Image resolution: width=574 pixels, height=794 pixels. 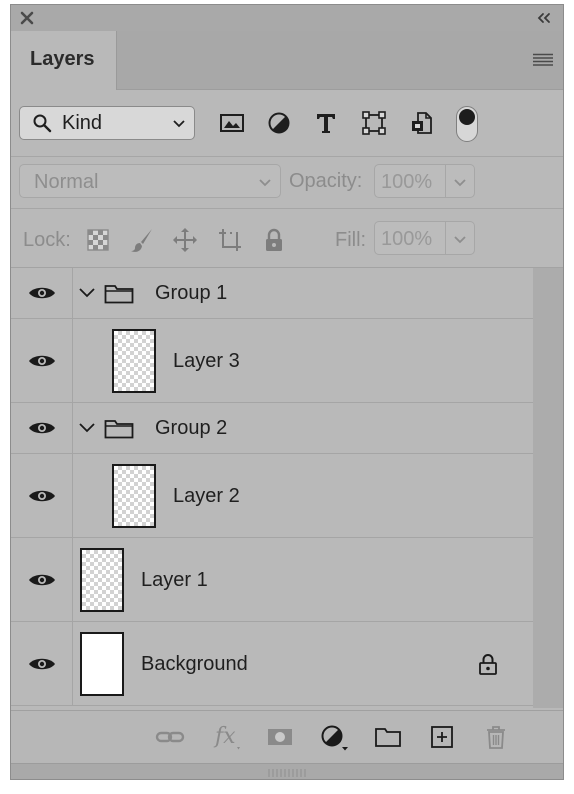 I want to click on layer-name: Background, so click(x=194, y=664).